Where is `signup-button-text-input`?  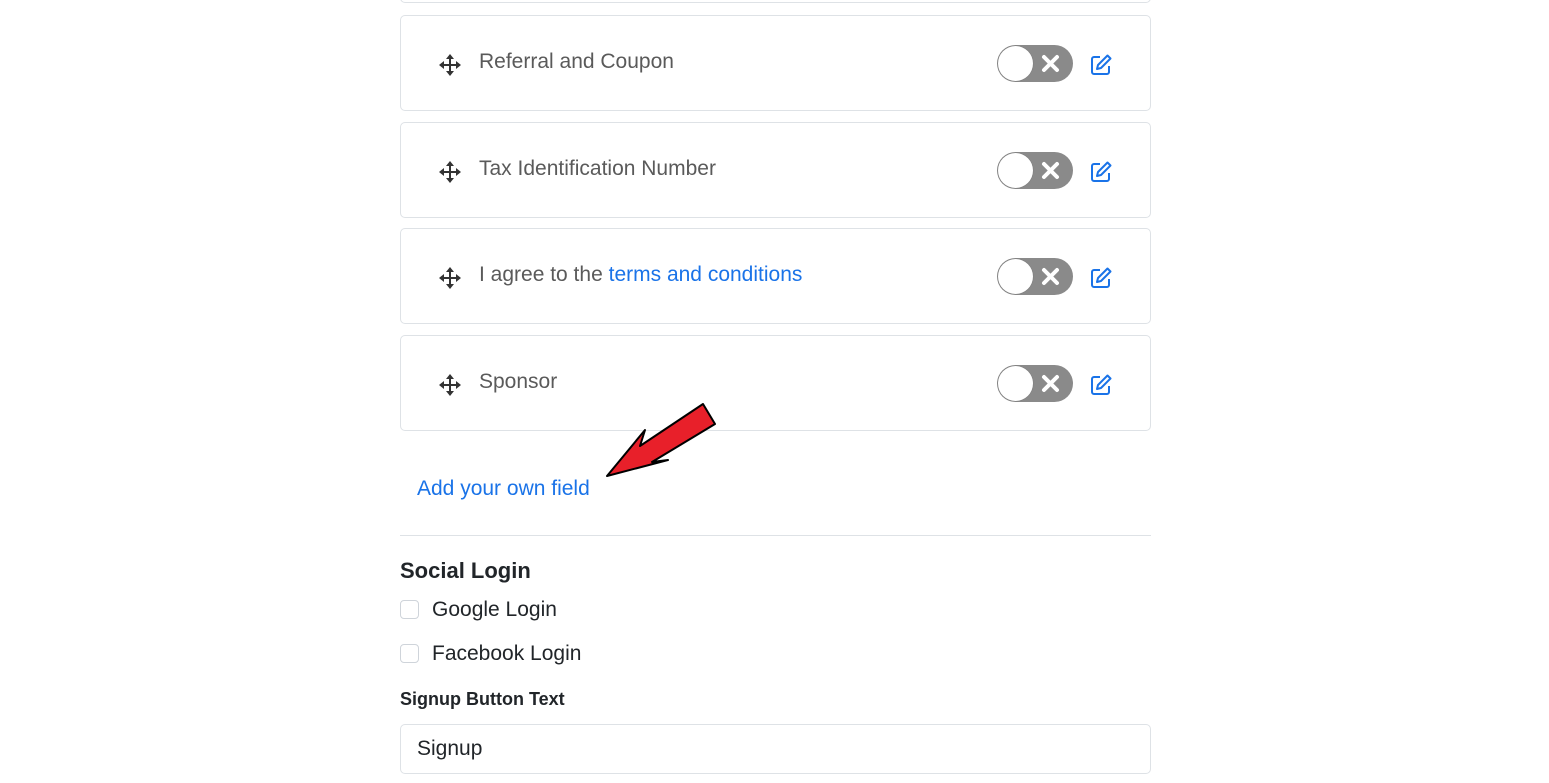 signup-button-text-input is located at coordinates (775, 749).